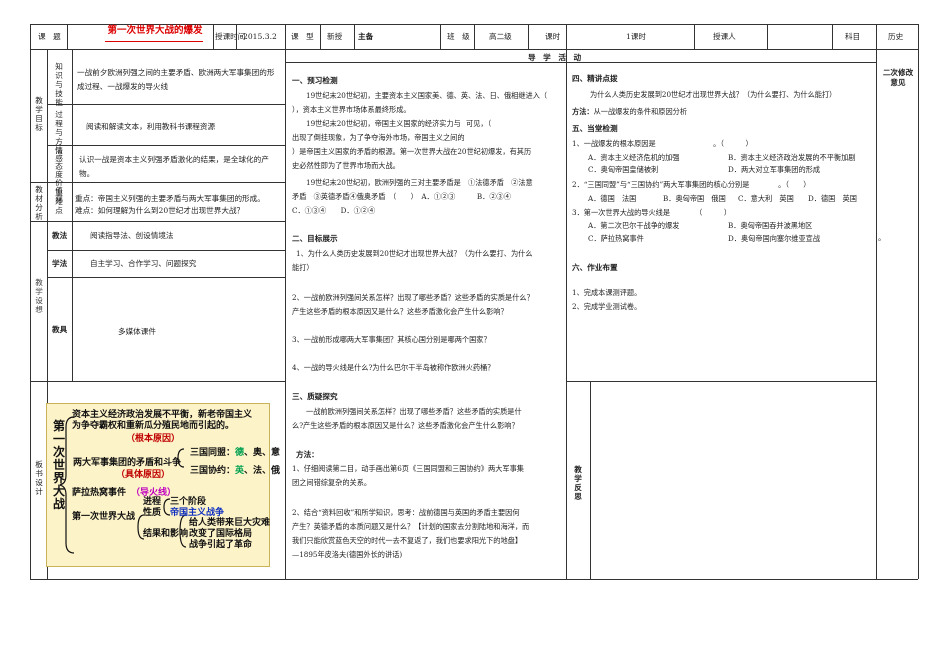 This screenshot has height=672, width=950. I want to click on s2-q2a: 2、一战前欧洲列强间关系怎样？出现了哪些矛盾？这些矛盾的实质是什么？, so click(413, 297).